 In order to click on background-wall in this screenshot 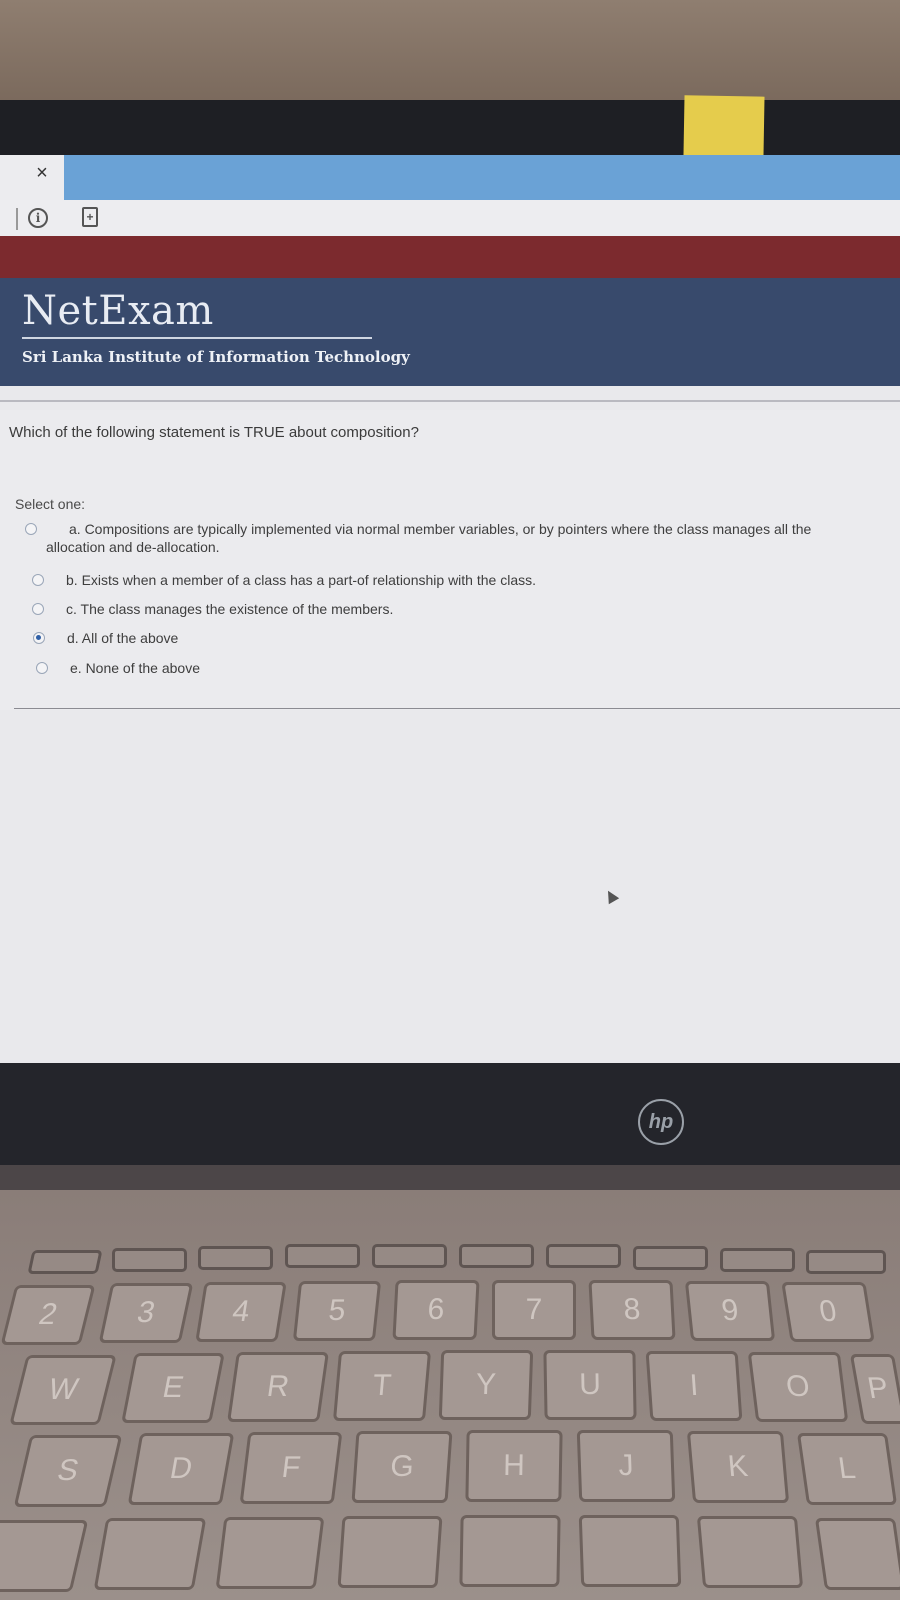, I will do `click(450, 52)`.